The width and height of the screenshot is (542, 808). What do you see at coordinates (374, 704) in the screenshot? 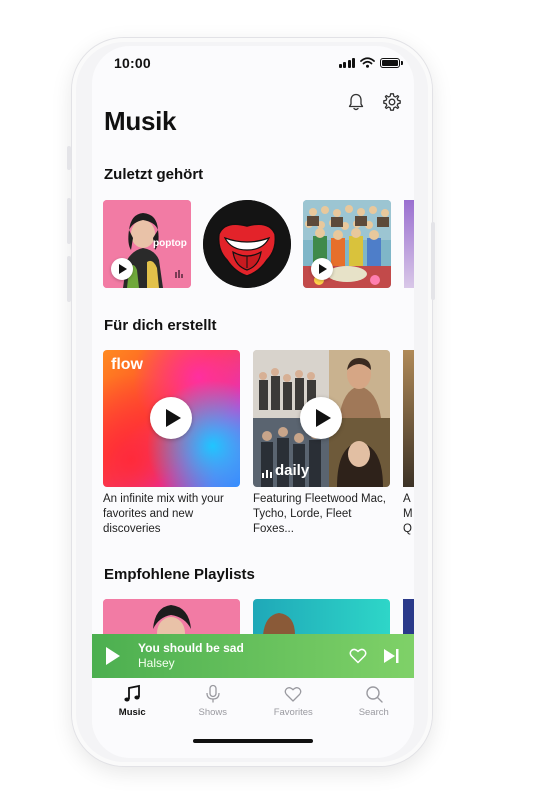
I see `tab-search: Search` at bounding box center [374, 704].